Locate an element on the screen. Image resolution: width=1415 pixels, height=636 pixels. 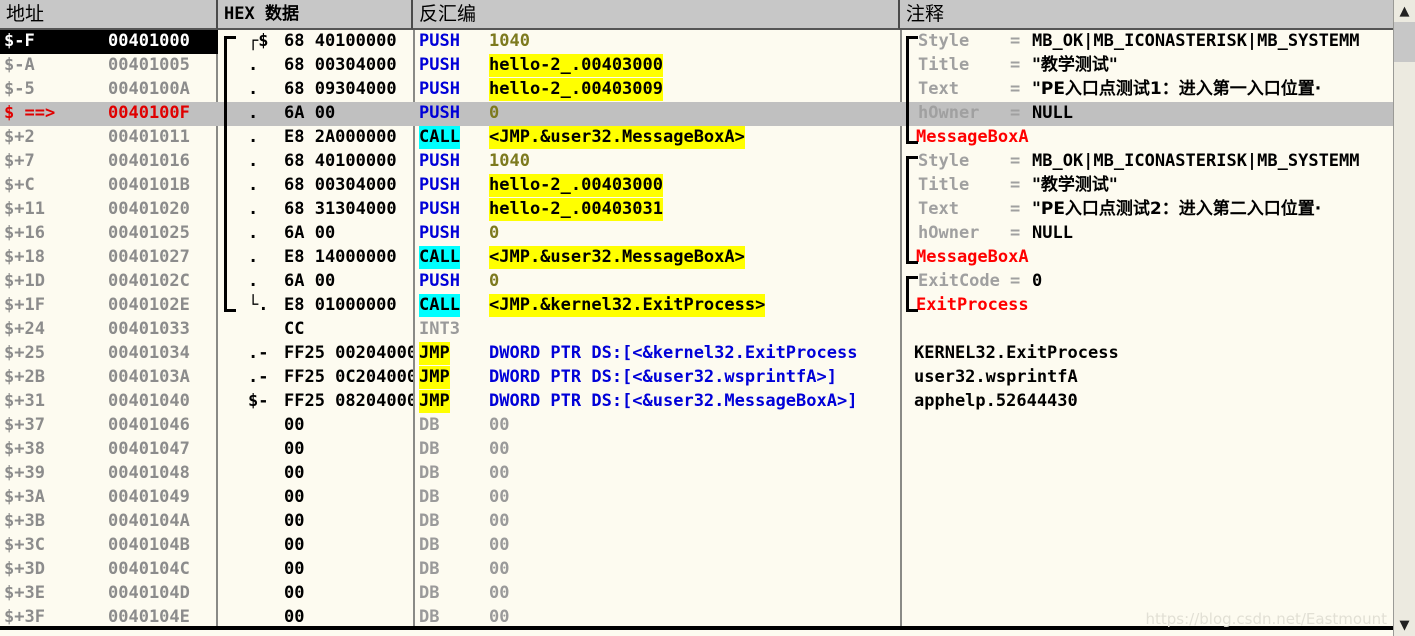
cell-disassembly: JMP DWORD PTR DS:[<&kernel32.ExitProcess is located at coordinates (657, 354).